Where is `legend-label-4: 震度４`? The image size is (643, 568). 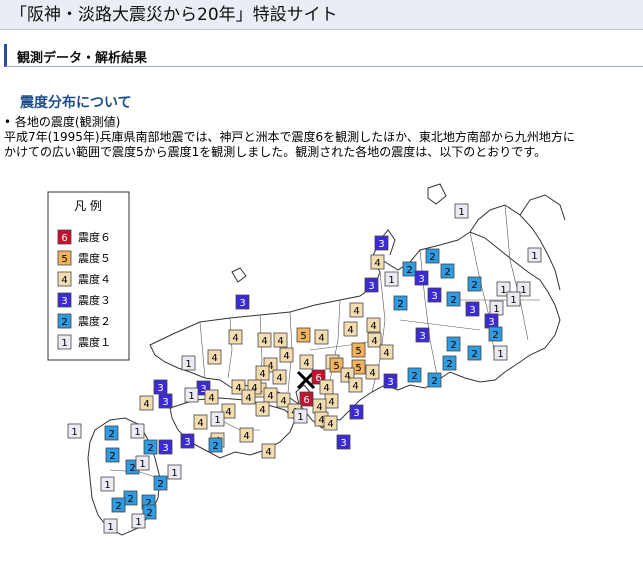 legend-label-4: 震度４ is located at coordinates (94, 279).